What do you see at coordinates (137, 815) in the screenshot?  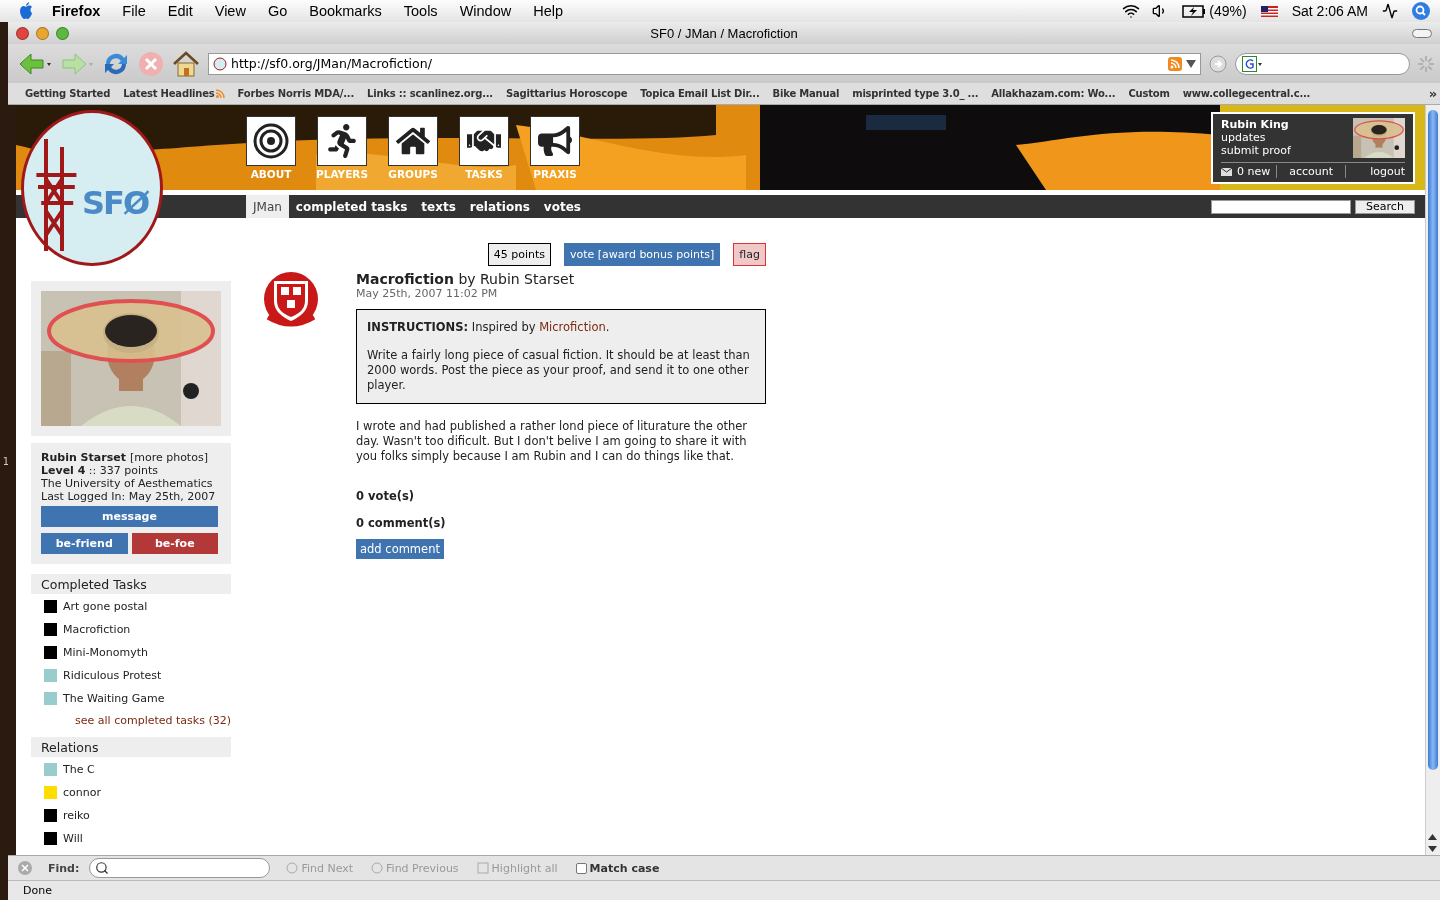 I see `relation-link: reiko` at bounding box center [137, 815].